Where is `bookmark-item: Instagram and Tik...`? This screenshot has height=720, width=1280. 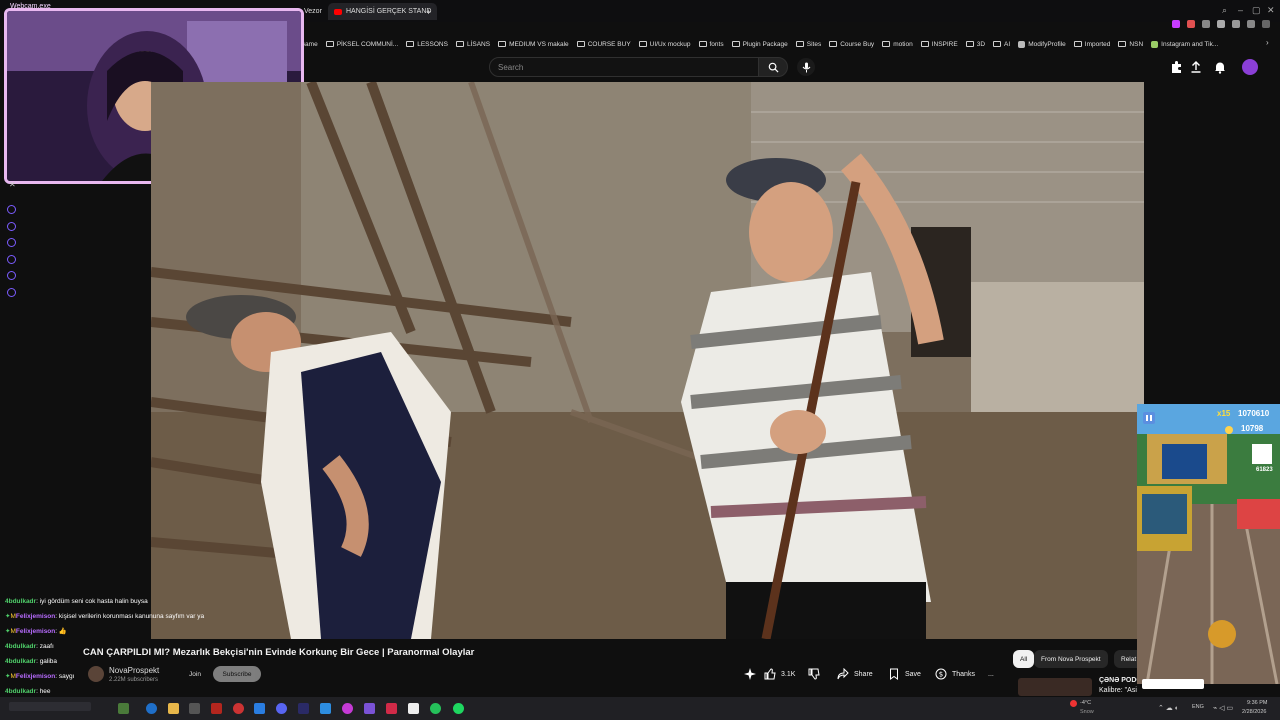
bookmark-item: Instagram and Tik... is located at coordinates (1184, 44).